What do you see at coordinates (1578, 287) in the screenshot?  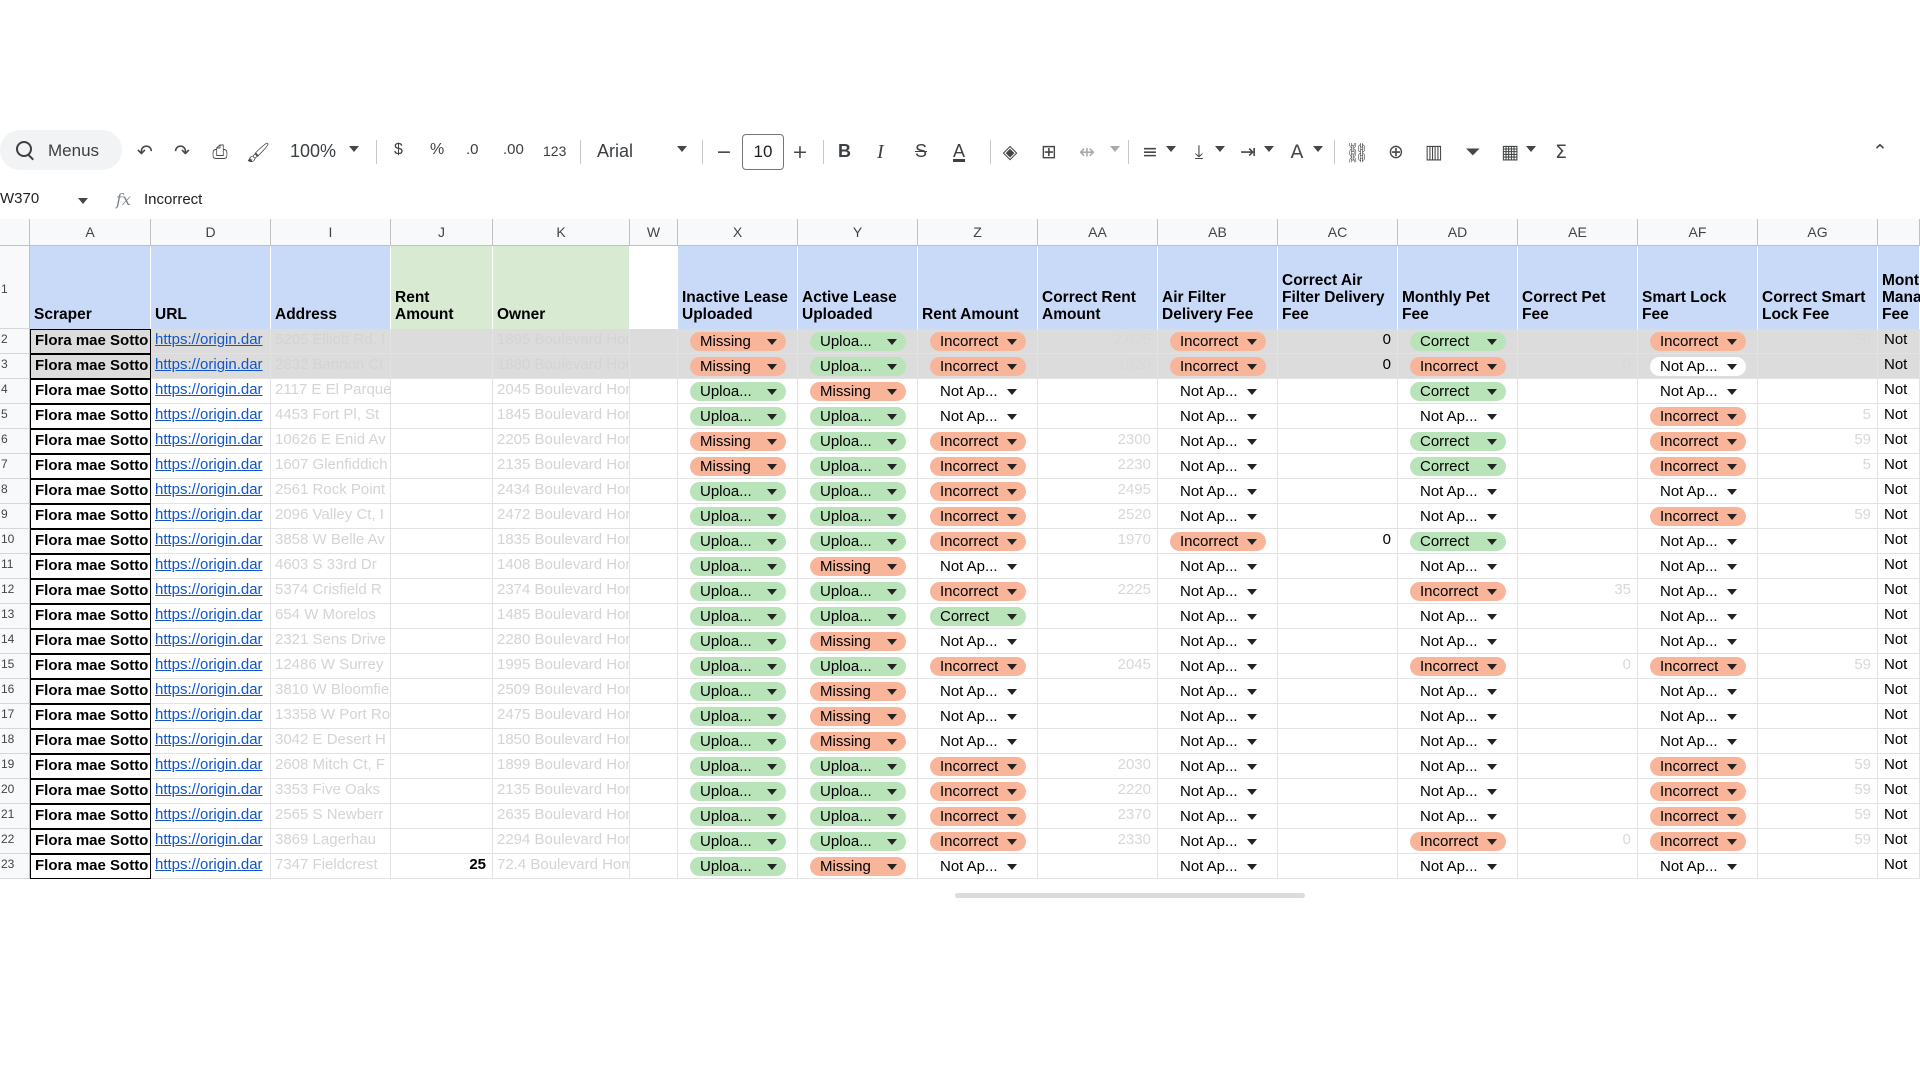 I see `header-correct-pet: Correct Pet Fee` at bounding box center [1578, 287].